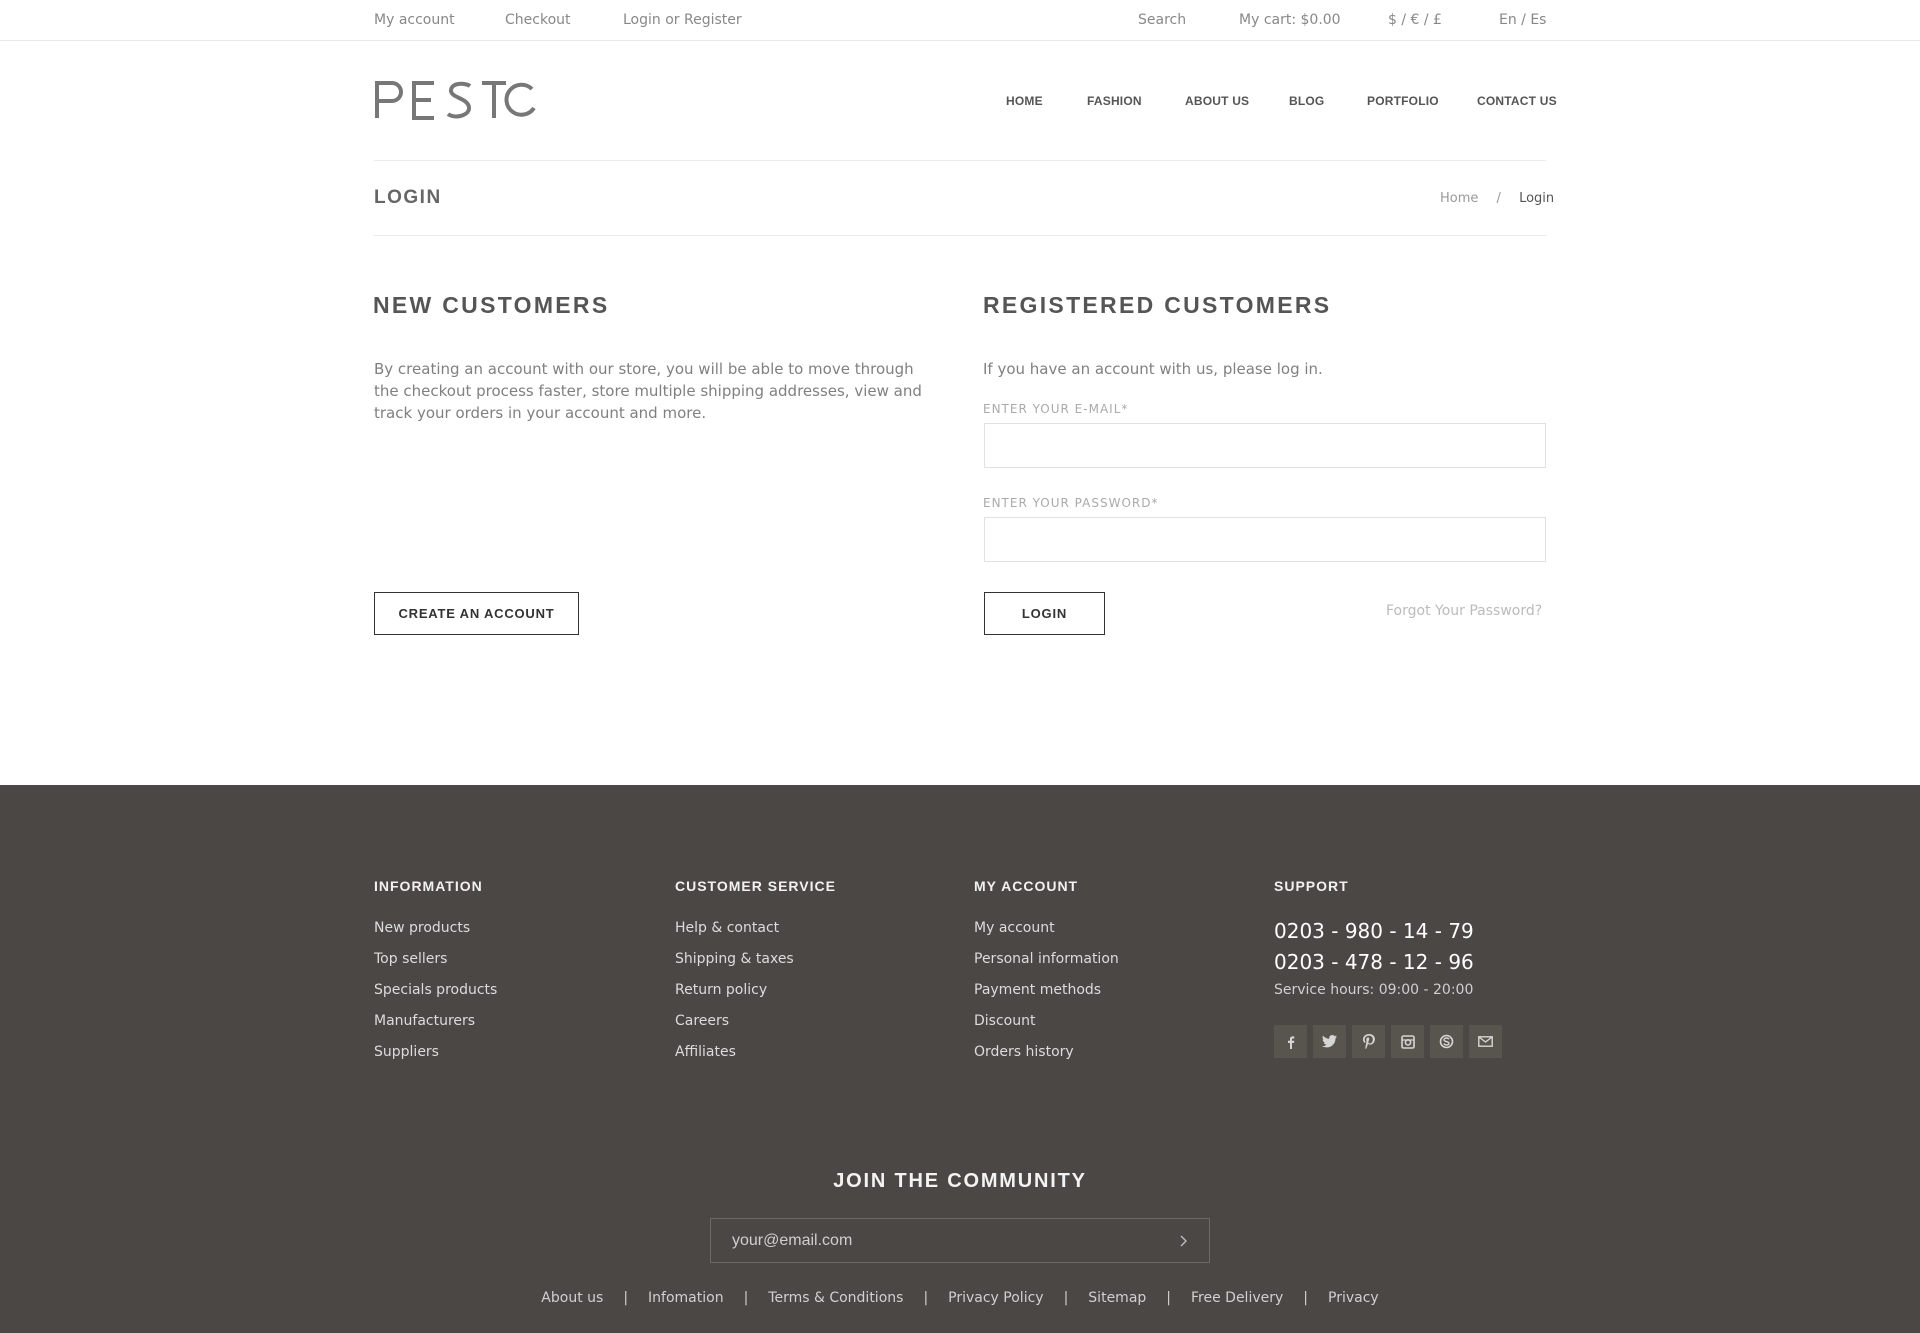  I want to click on facebook-button, so click(1290, 1041).